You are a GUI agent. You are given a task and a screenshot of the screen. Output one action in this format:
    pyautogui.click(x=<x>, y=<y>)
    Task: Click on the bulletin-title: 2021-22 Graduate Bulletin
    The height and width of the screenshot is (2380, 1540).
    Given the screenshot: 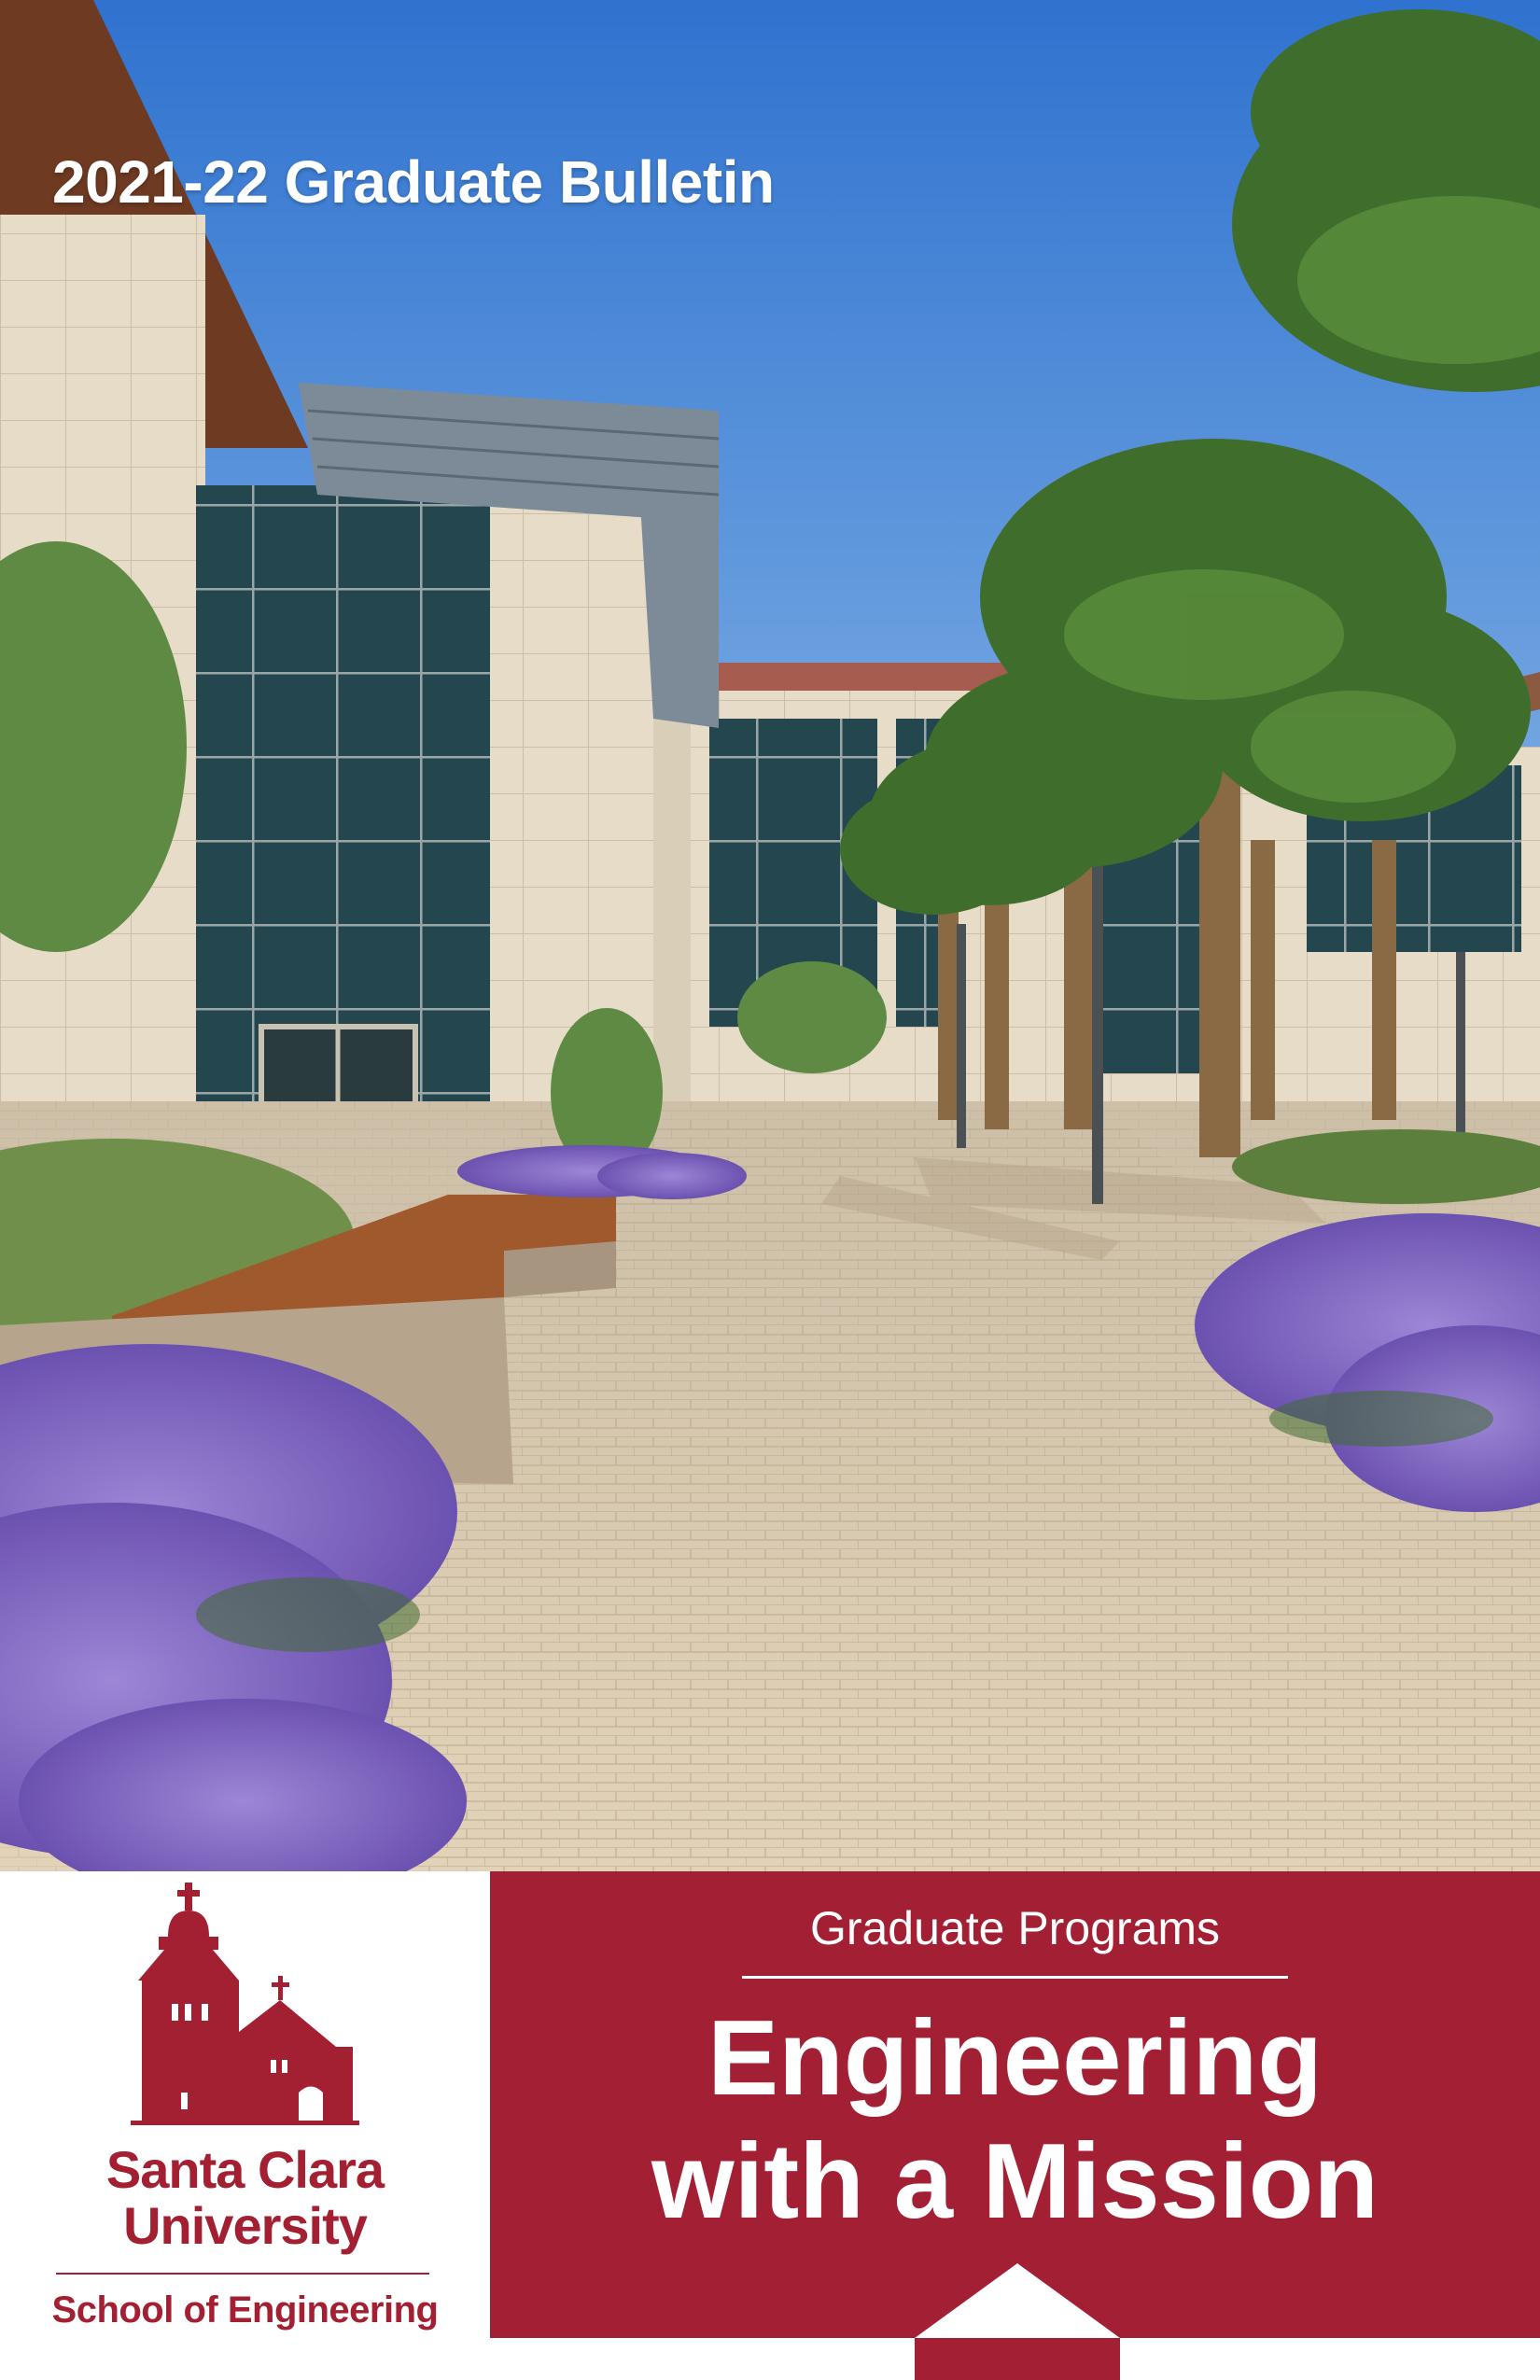 What is the action you would take?
    pyautogui.click(x=413, y=182)
    